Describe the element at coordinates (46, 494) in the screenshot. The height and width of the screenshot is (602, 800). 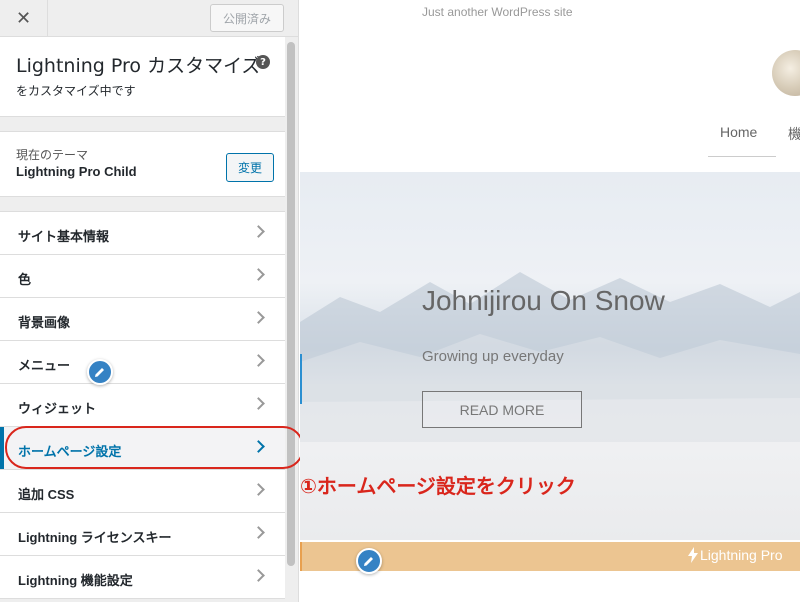
I see `section-item-label: 追加 CSS` at that location.